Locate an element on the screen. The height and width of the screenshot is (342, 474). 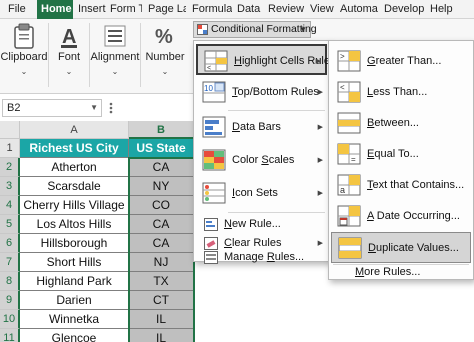
tab-help: Help is located at coordinates (442, 9).